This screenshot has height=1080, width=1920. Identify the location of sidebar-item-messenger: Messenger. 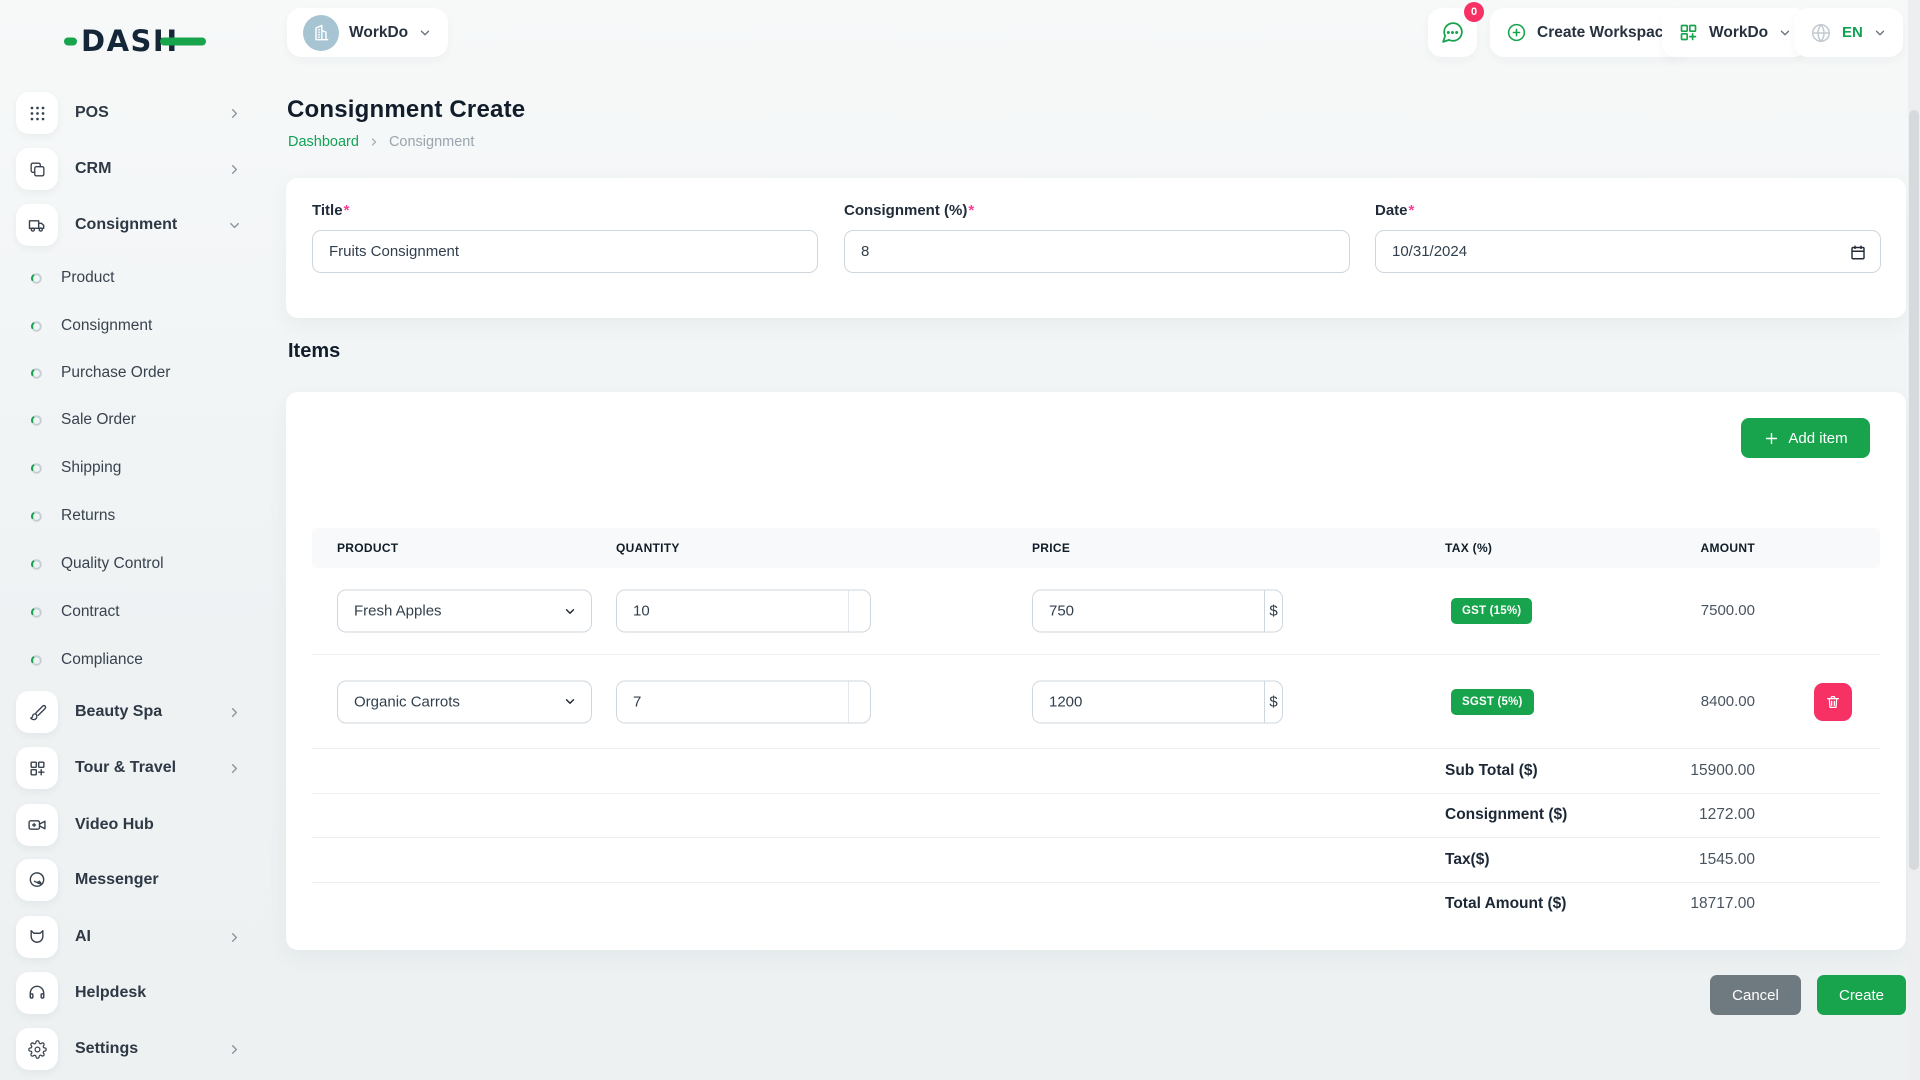
(130, 880).